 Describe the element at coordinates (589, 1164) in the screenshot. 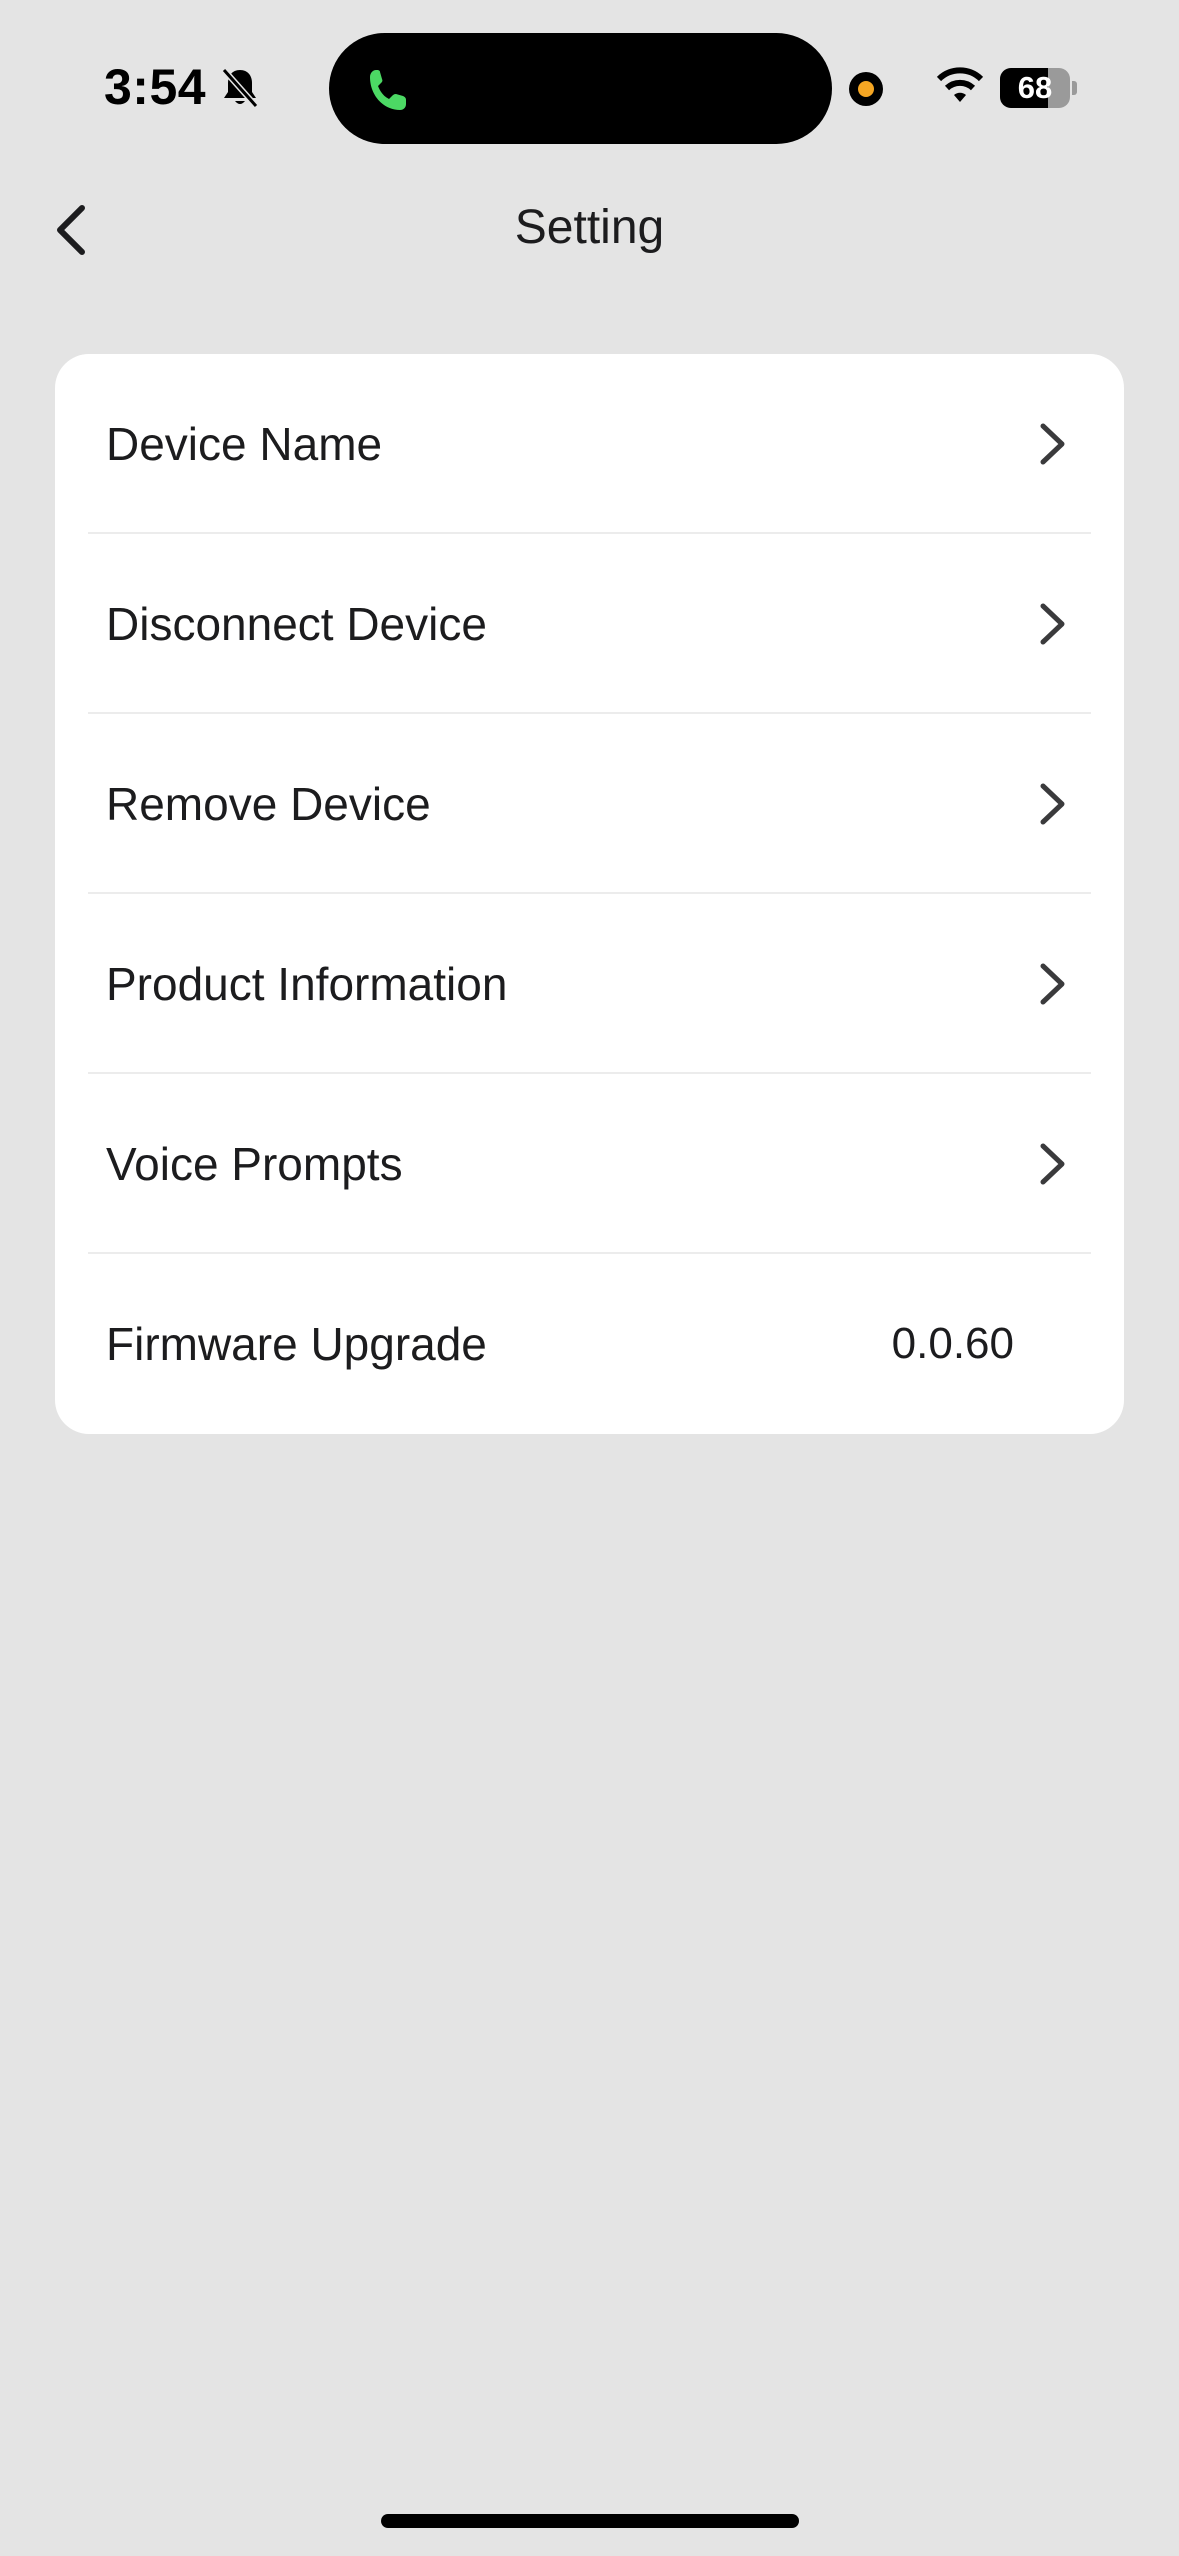

I see `settings-item-voice-prompts: Voice Prompts` at that location.